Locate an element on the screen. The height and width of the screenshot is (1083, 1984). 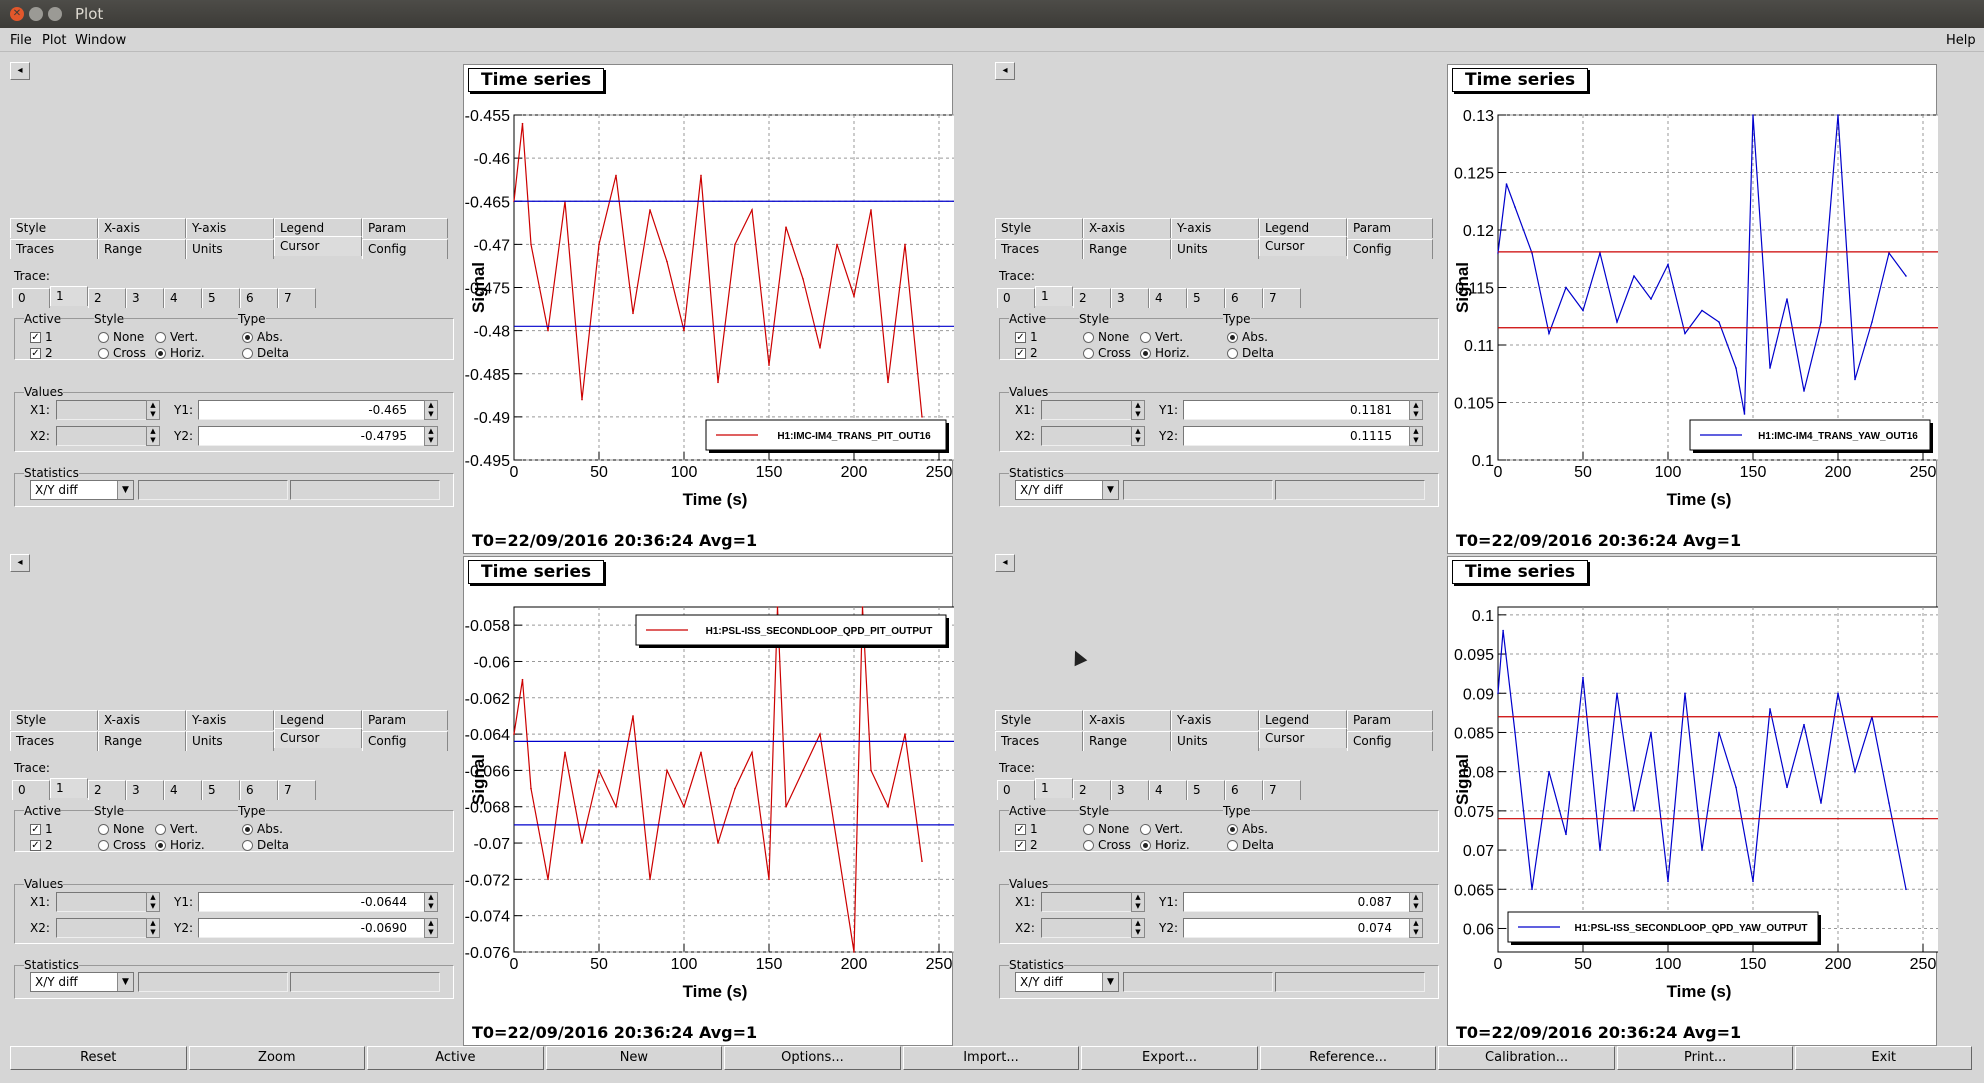
y-value-field: -0.0644 is located at coordinates (317, 902).